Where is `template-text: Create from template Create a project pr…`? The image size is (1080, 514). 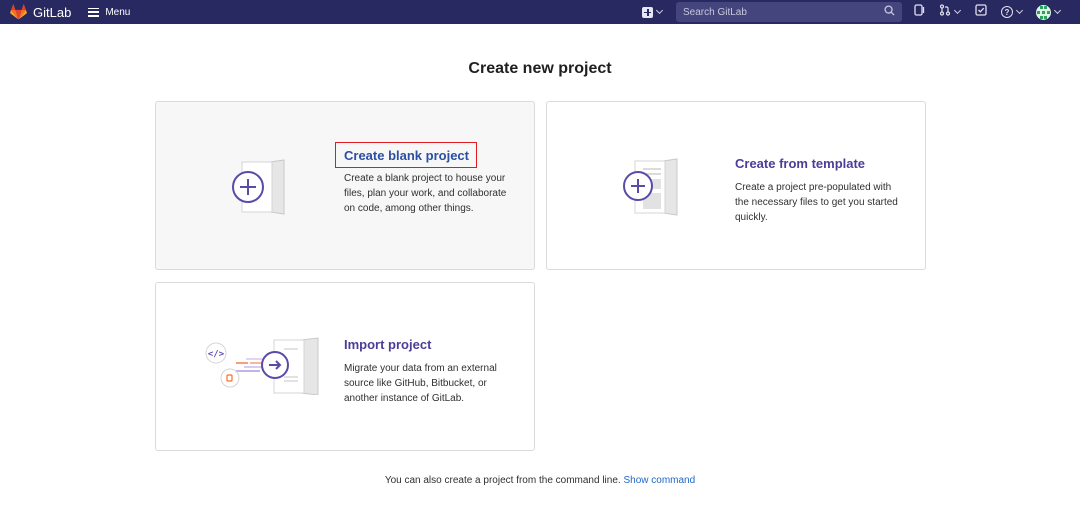
template-text: Create from template Create a project pr… is located at coordinates (820, 190).